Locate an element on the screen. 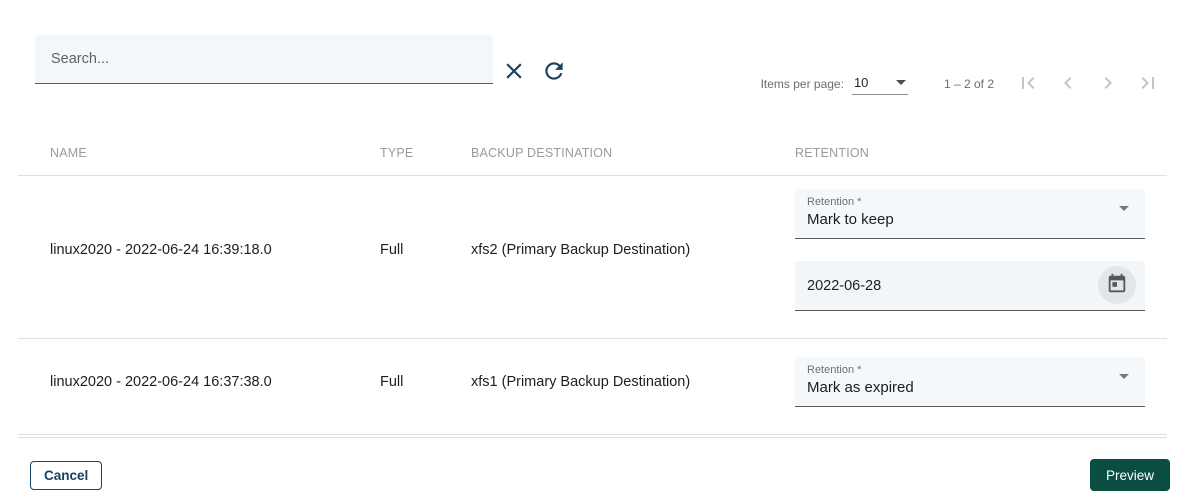 This screenshot has height=503, width=1185. refresh-button is located at coordinates (554, 71).